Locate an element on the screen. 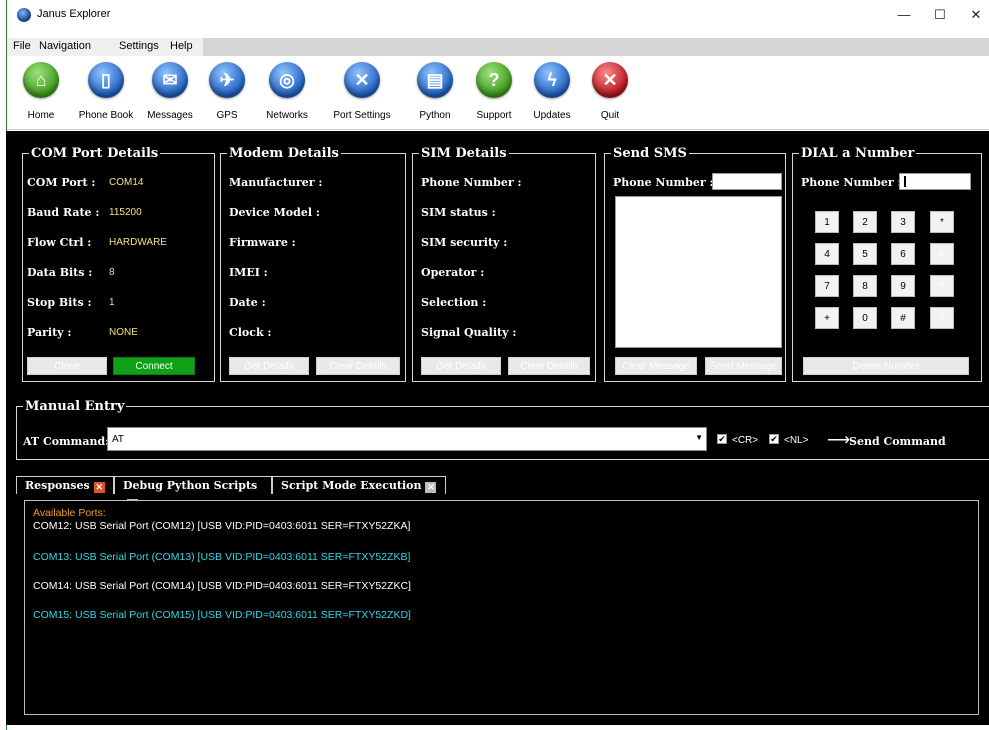  send-command-button: Send Command is located at coordinates (897, 441).